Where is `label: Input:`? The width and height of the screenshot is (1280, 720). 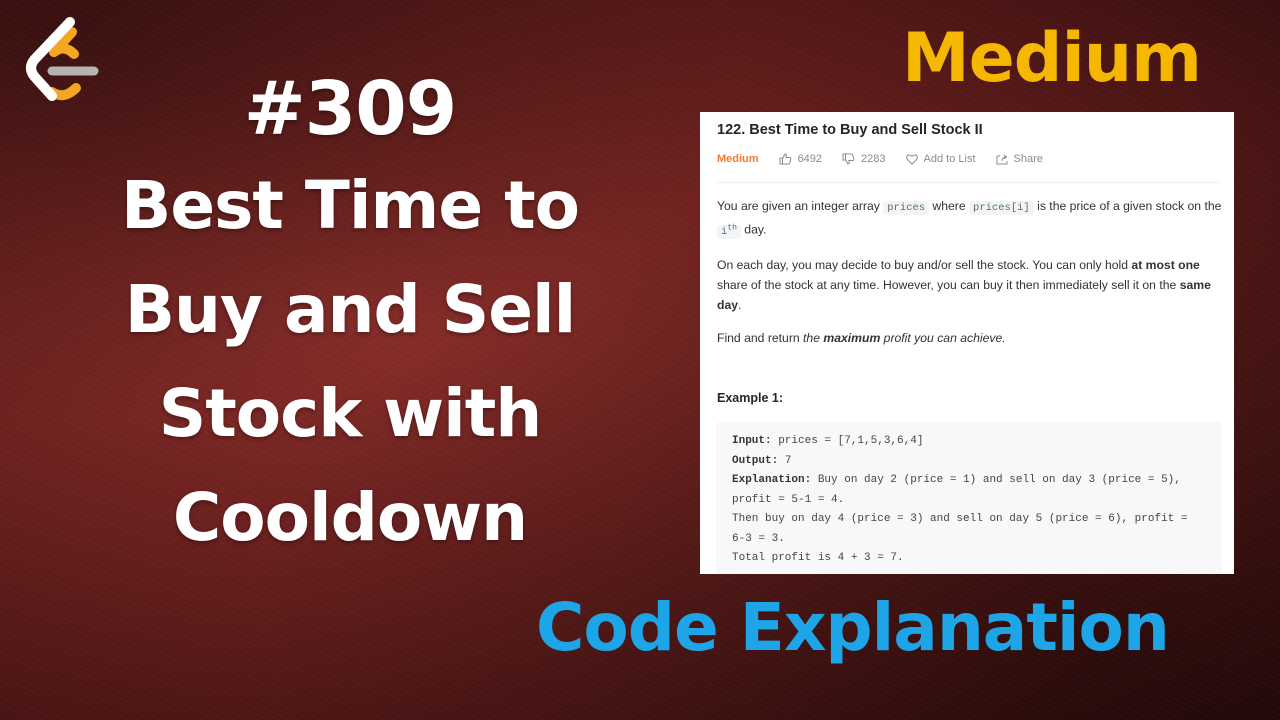 label: Input: is located at coordinates (752, 441).